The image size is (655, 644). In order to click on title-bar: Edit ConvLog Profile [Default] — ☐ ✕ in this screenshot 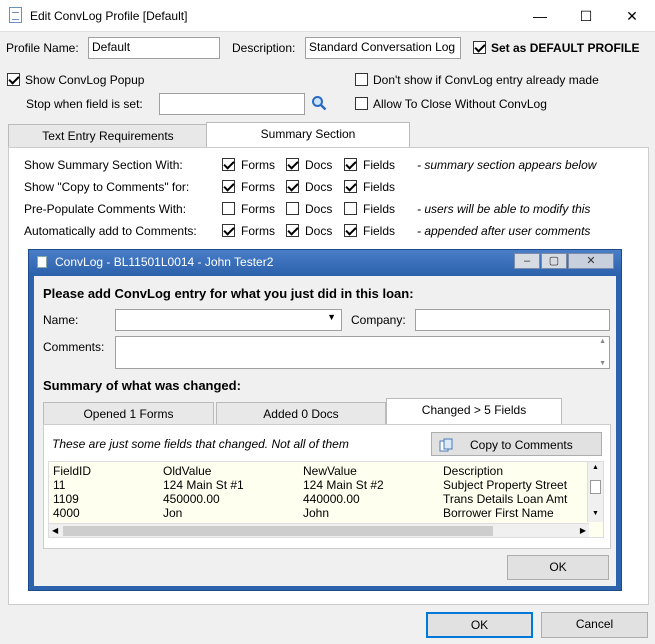, I will do `click(327, 16)`.